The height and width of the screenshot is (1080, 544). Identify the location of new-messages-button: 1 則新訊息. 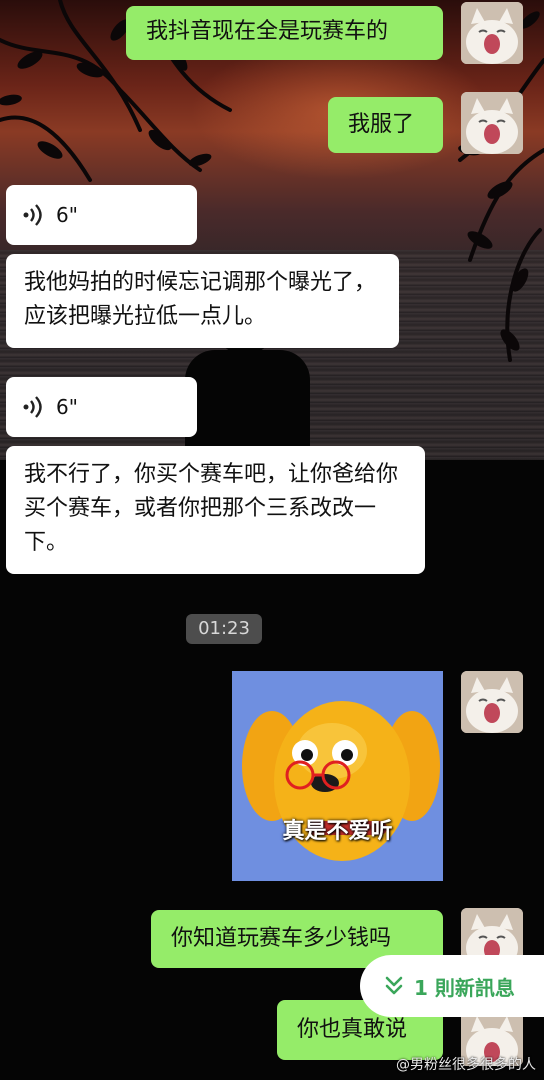
(452, 986).